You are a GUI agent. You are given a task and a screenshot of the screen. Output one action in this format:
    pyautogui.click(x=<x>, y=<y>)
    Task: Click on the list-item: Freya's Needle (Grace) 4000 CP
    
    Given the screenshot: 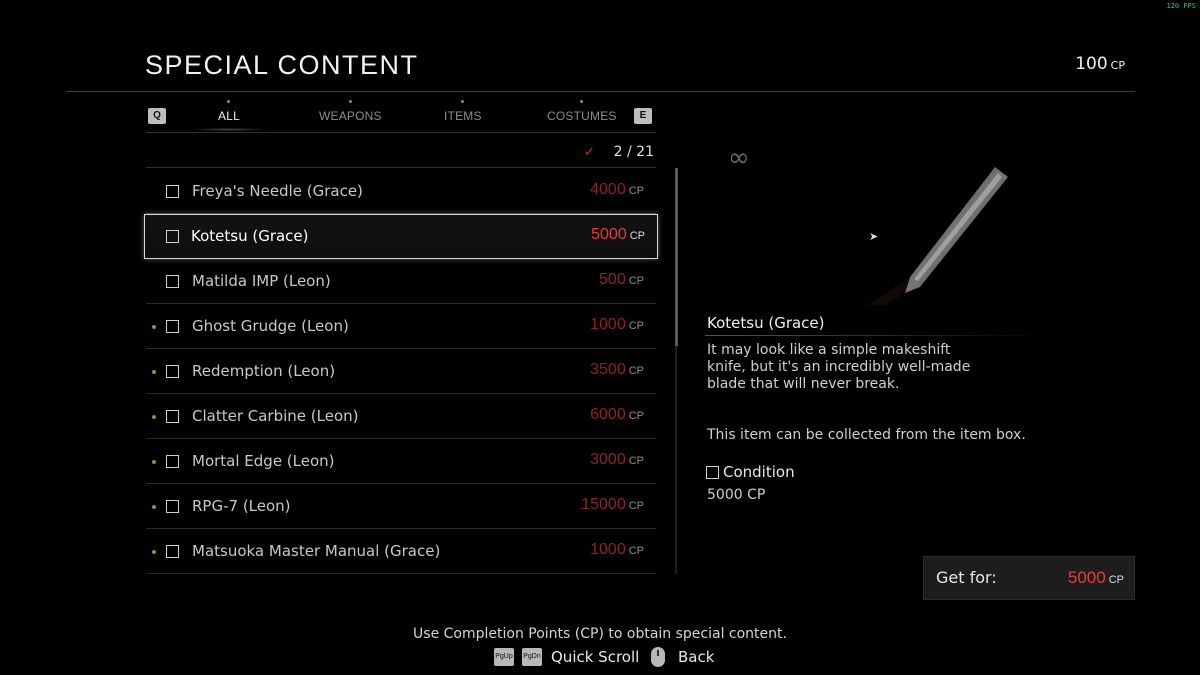 What is the action you would take?
    pyautogui.click(x=401, y=191)
    